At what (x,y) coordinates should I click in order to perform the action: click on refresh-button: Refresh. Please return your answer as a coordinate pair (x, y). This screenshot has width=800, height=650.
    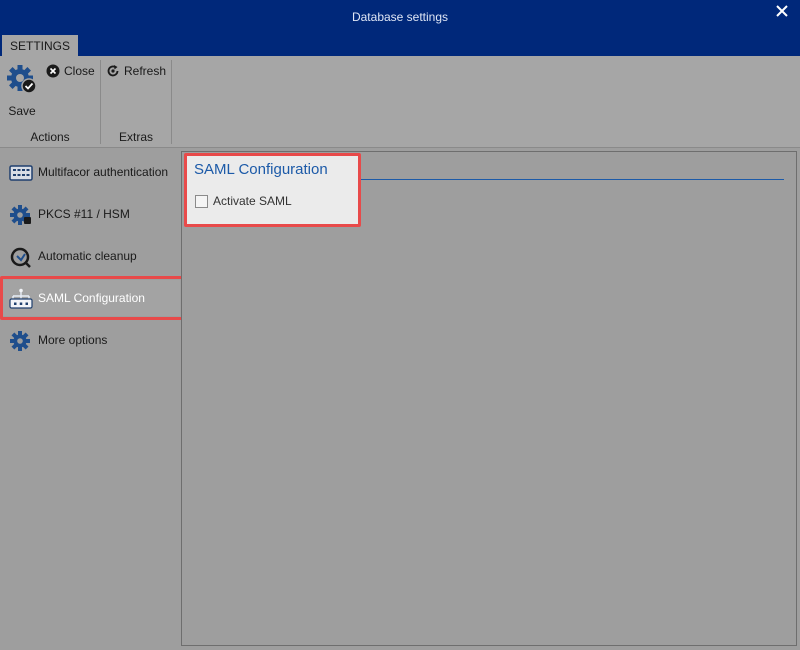
    Looking at the image, I should click on (136, 71).